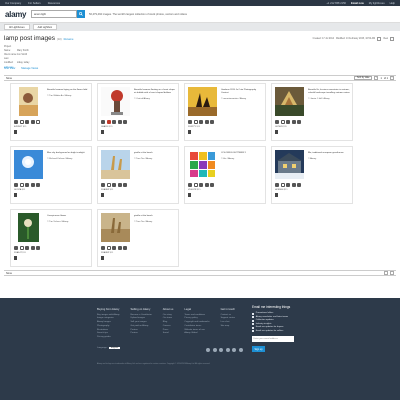 Image resolution: width=400 pixels, height=400 pixels. What do you see at coordinates (9, 273) in the screenshot?
I see `select-none-bottom: None` at bounding box center [9, 273].